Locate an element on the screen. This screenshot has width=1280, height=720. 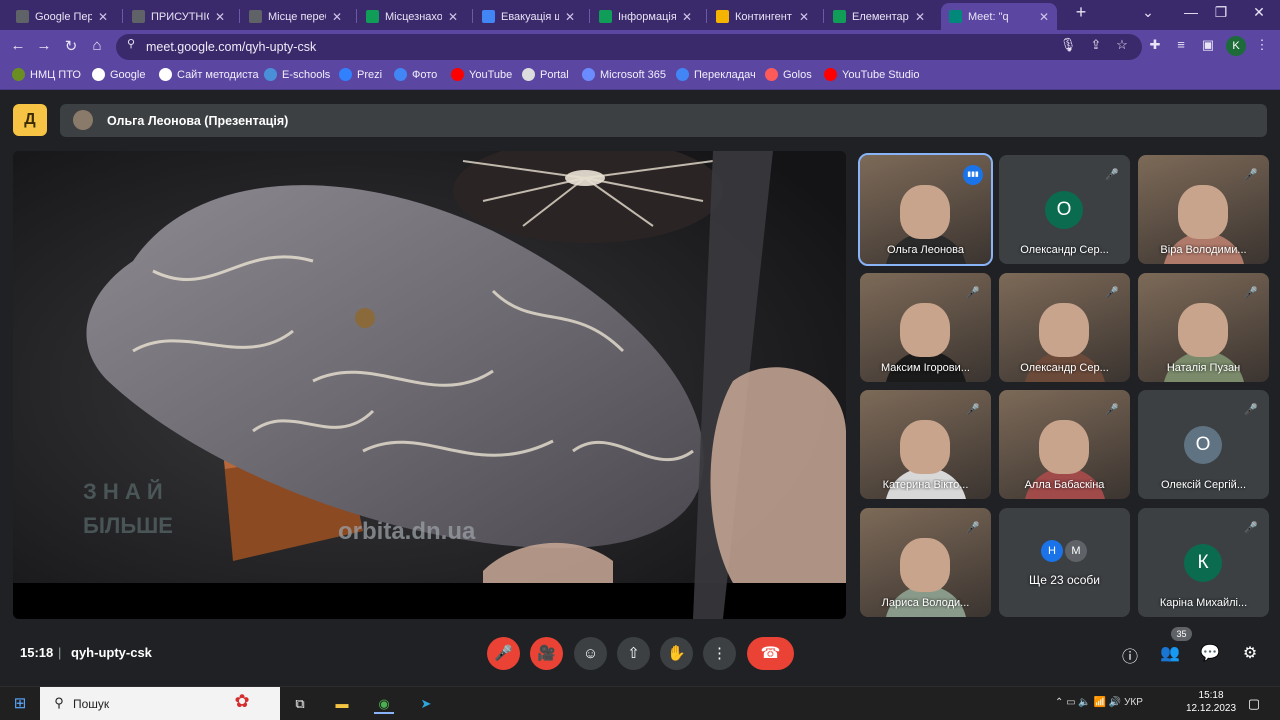
extensions-icon: ✚ is located at coordinates (1155, 45).